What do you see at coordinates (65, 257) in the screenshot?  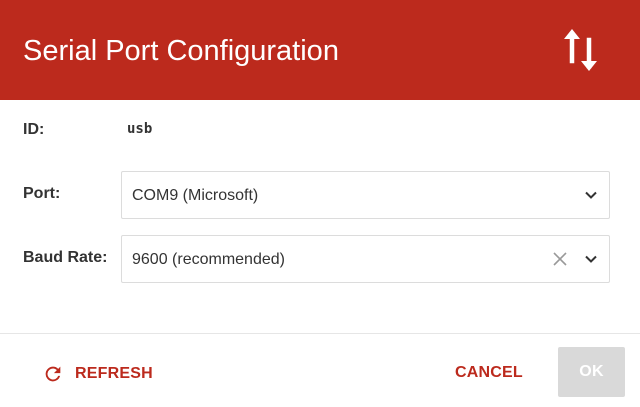 I see `baud-rate-label: Baud Rate:` at bounding box center [65, 257].